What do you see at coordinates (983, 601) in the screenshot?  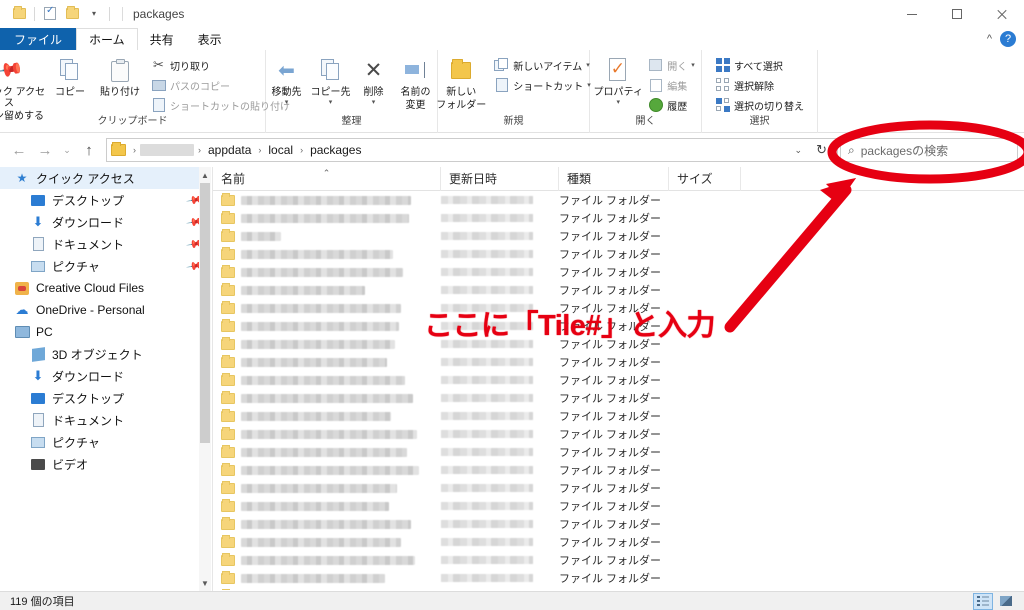 I see `details-view-button` at bounding box center [983, 601].